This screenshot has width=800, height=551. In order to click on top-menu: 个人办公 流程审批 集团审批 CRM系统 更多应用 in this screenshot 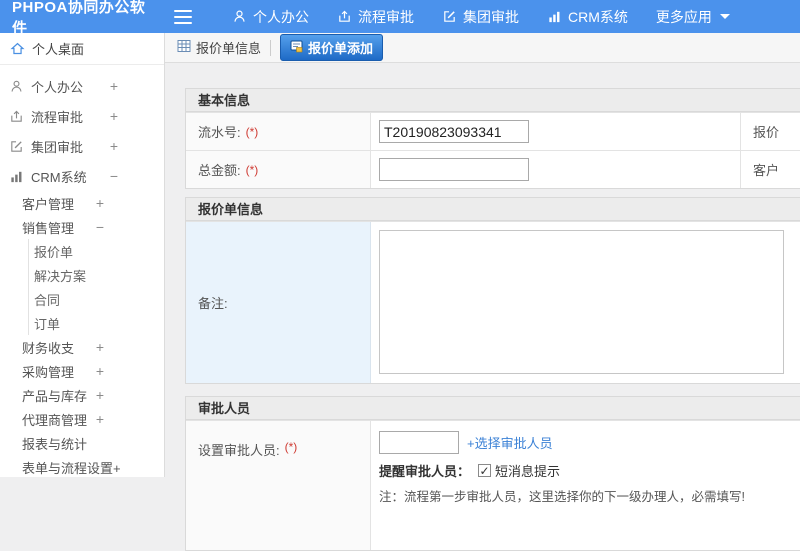, I will do `click(481, 16)`.